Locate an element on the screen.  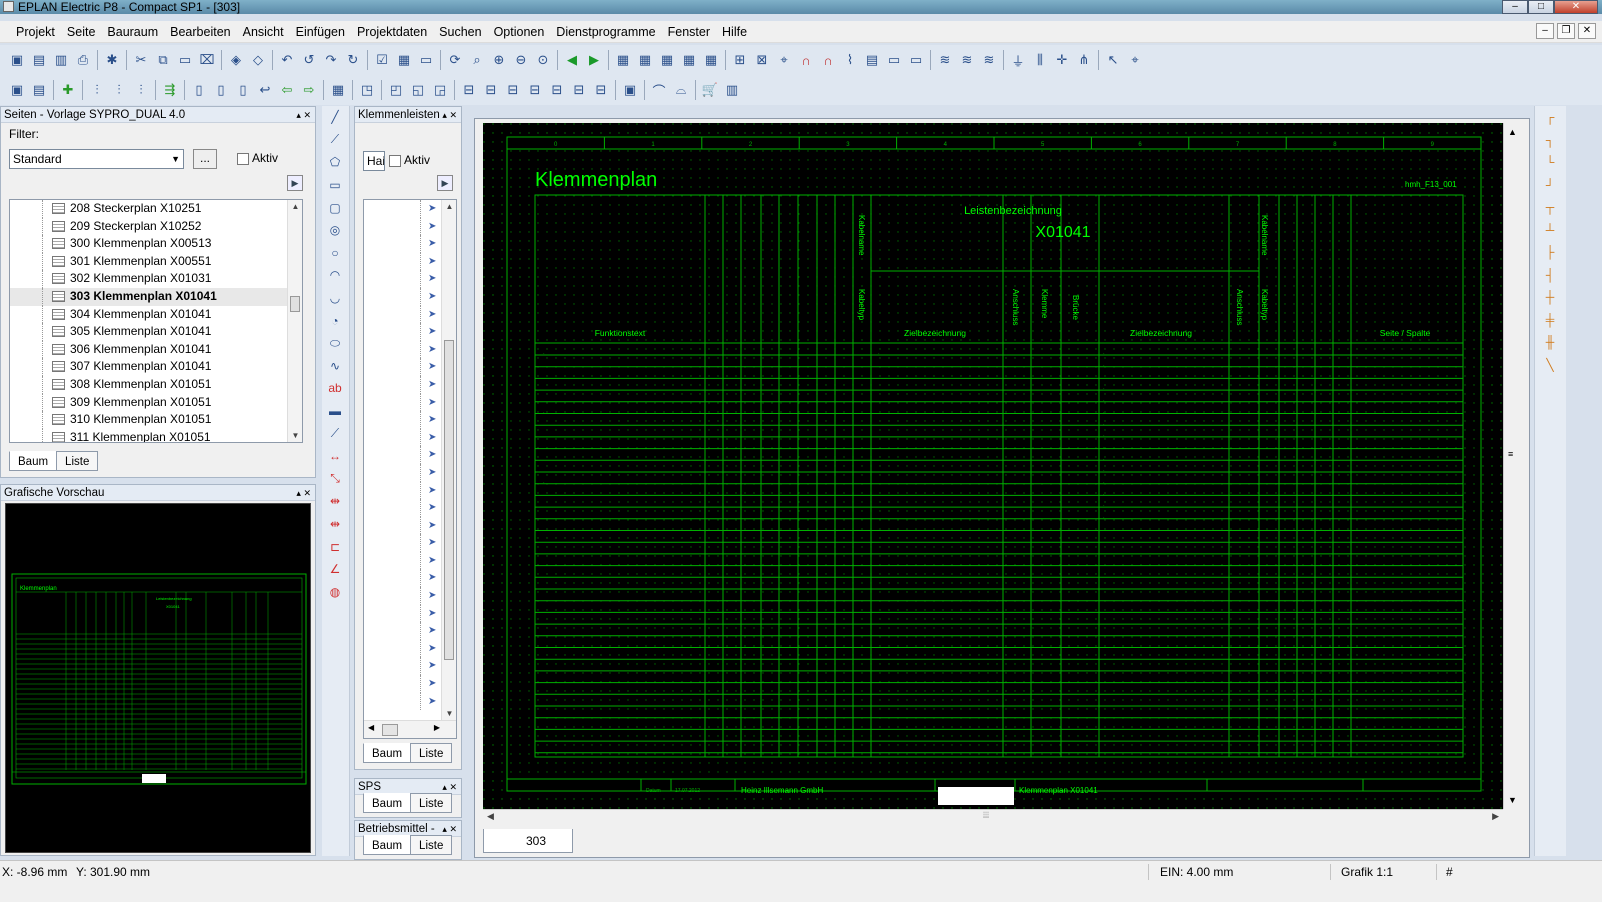
settings-icon: ✱ is located at coordinates (112, 60).